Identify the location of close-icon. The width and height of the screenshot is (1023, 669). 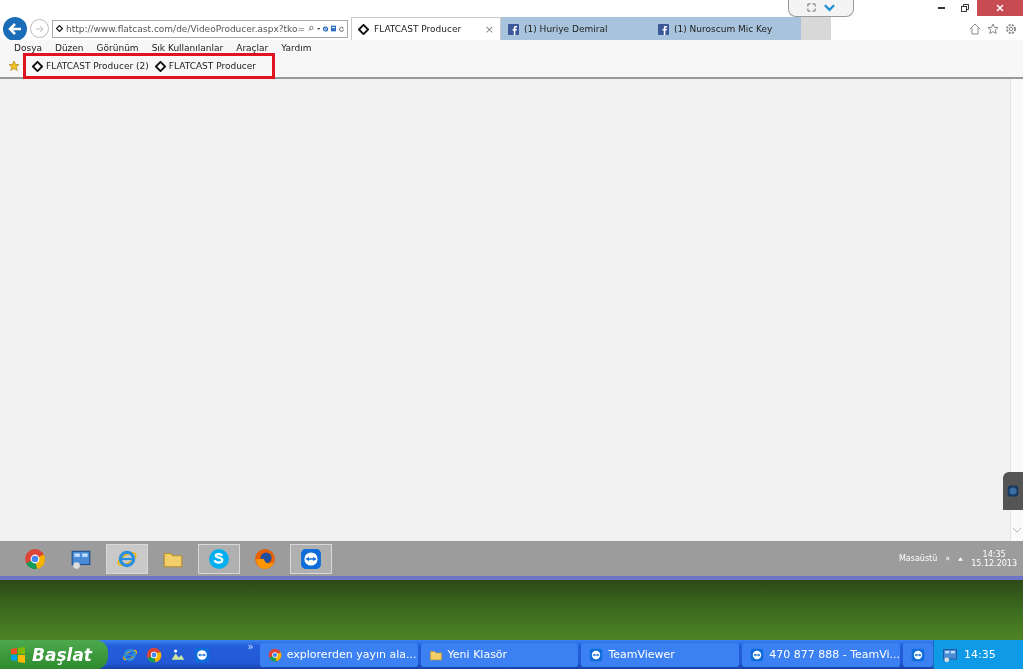
(1000, 8).